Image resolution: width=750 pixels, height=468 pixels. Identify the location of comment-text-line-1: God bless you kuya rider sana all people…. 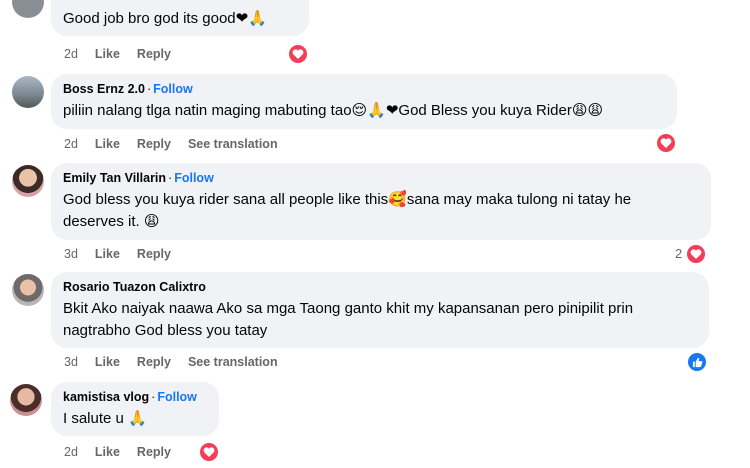
(347, 199).